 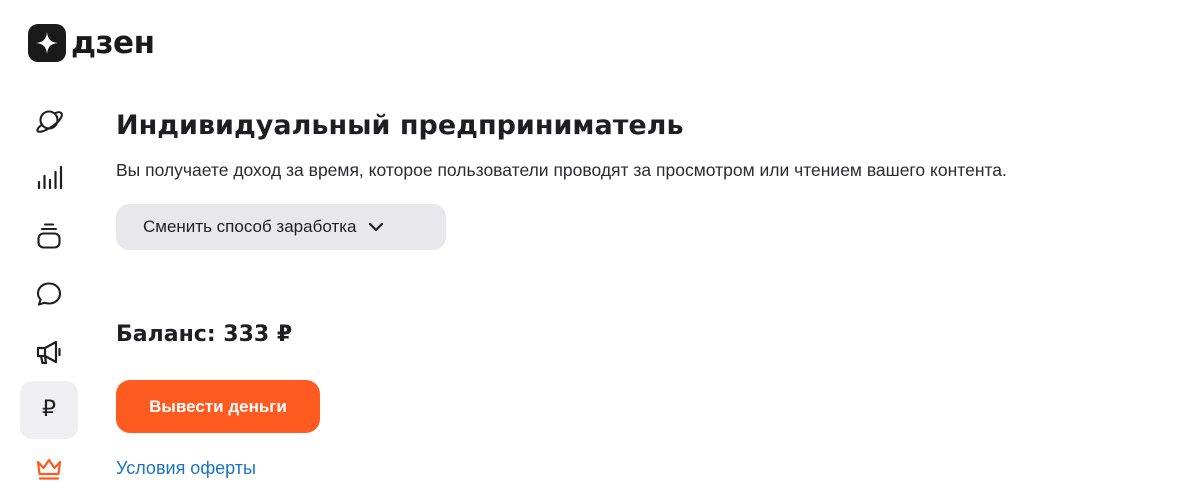 I want to click on dzen-star-icon, so click(x=47, y=43).